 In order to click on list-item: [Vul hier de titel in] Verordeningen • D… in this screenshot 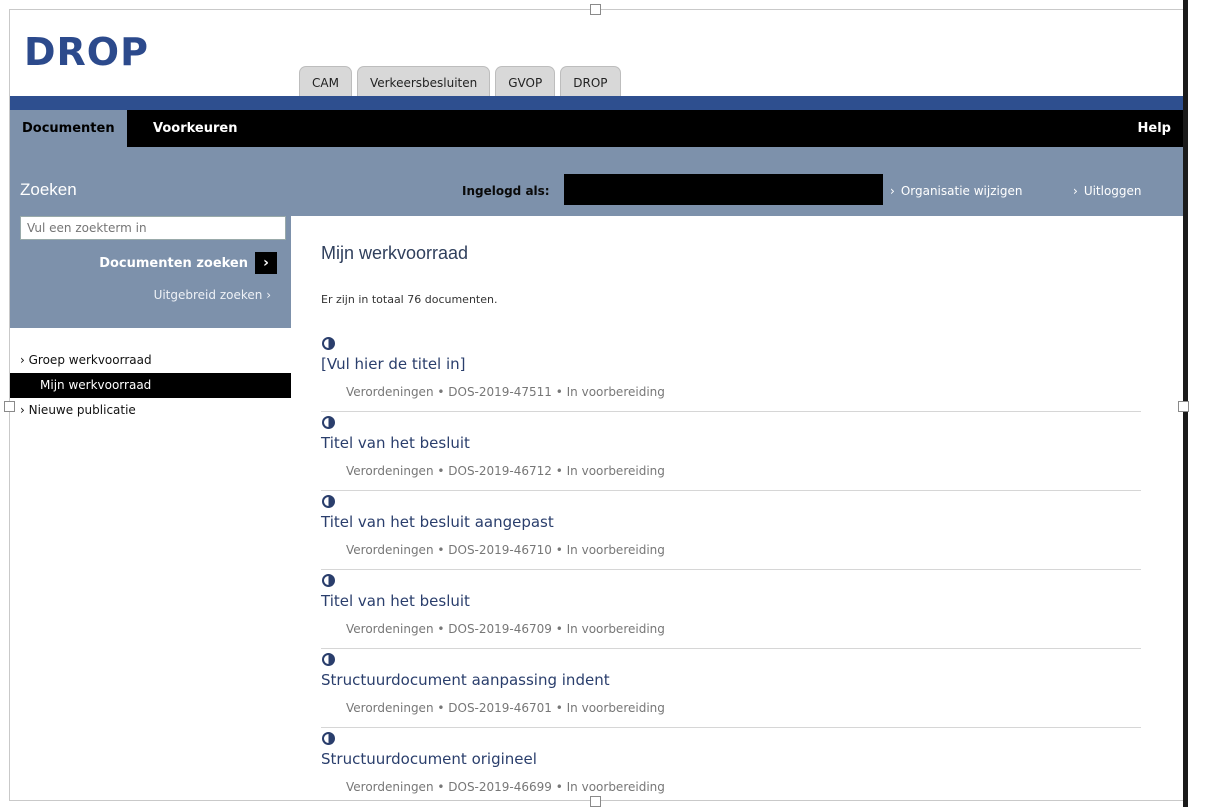, I will do `click(731, 372)`.